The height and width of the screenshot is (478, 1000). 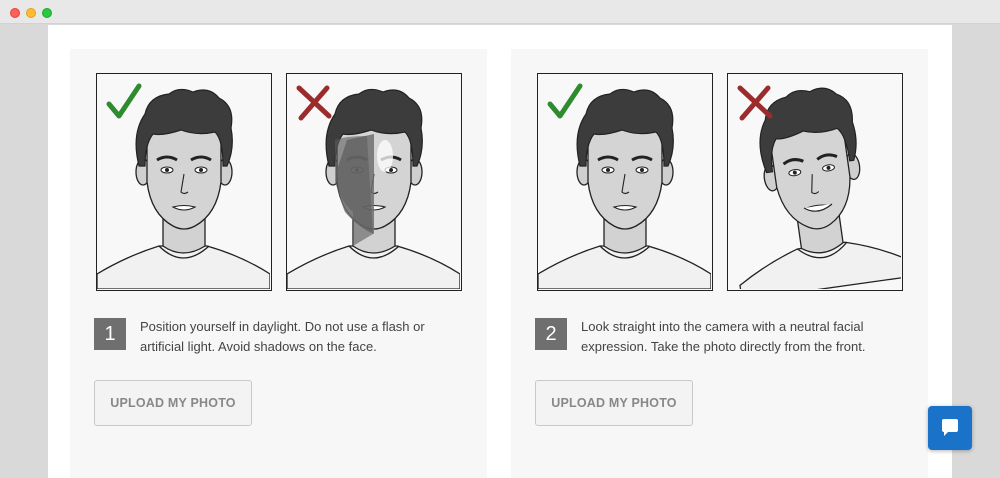 I want to click on chat-button, so click(x=950, y=428).